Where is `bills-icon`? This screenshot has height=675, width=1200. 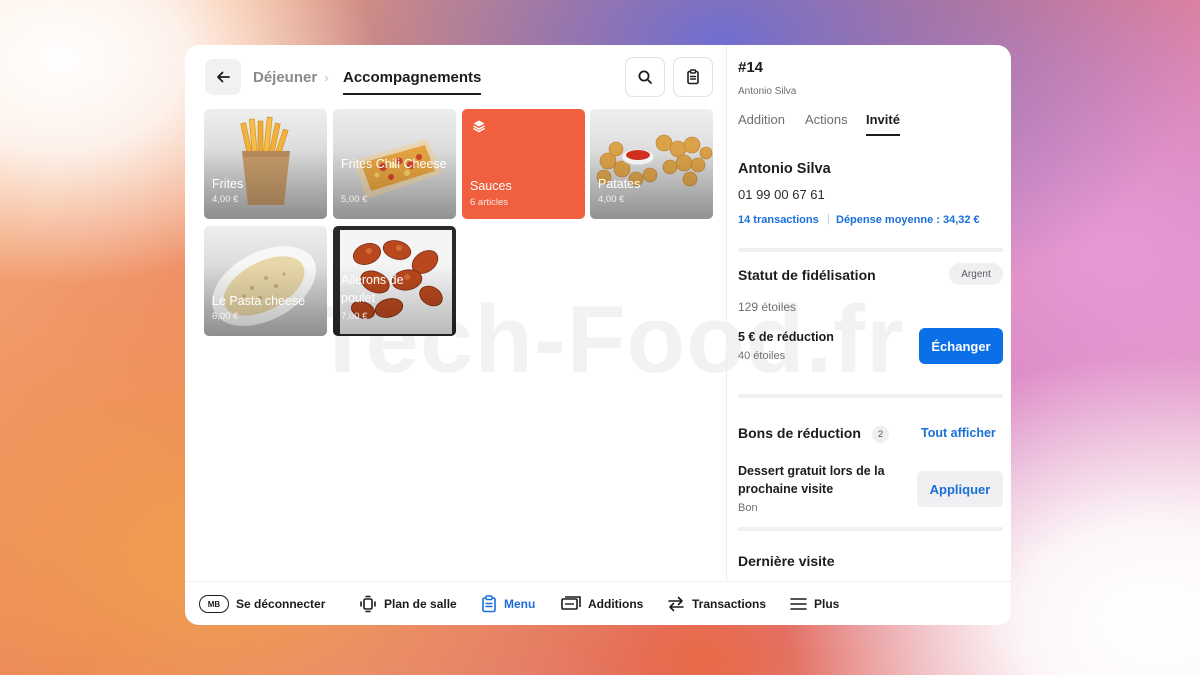
bills-icon is located at coordinates (571, 603).